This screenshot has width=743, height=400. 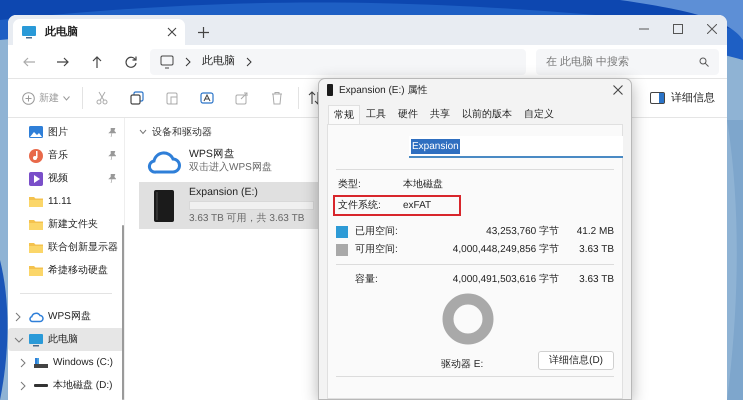 I want to click on tree-item: Windows (C:), so click(x=66, y=362).